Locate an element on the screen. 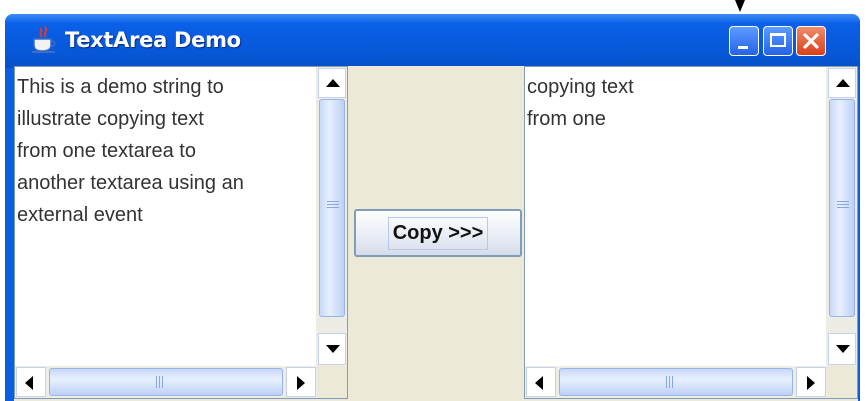 The height and width of the screenshot is (401, 866). copy-button-label: Copy >>> is located at coordinates (438, 233).